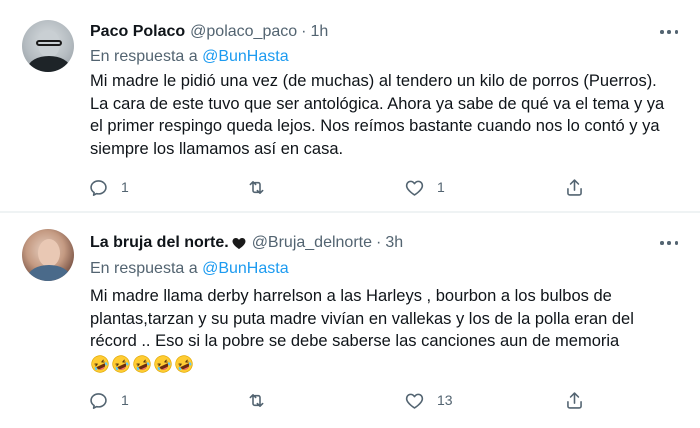  Describe the element at coordinates (394, 243) in the screenshot. I see `timestamp: 3h` at that location.